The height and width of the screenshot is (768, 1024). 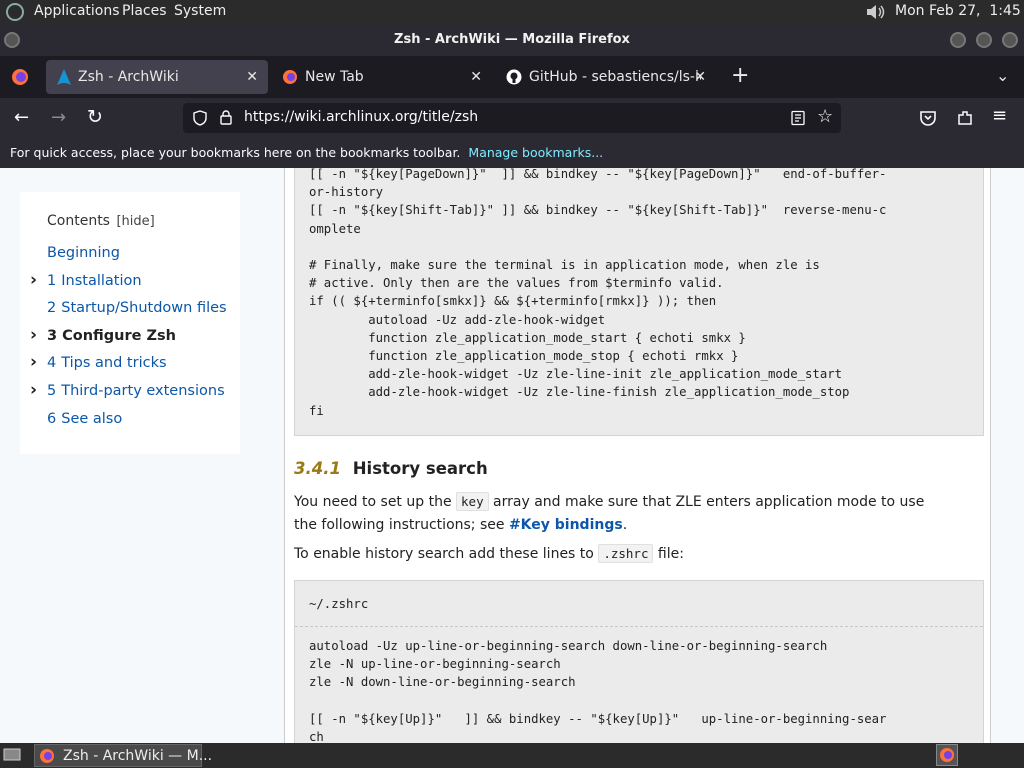 What do you see at coordinates (965, 118) in the screenshot?
I see `extensions-icon` at bounding box center [965, 118].